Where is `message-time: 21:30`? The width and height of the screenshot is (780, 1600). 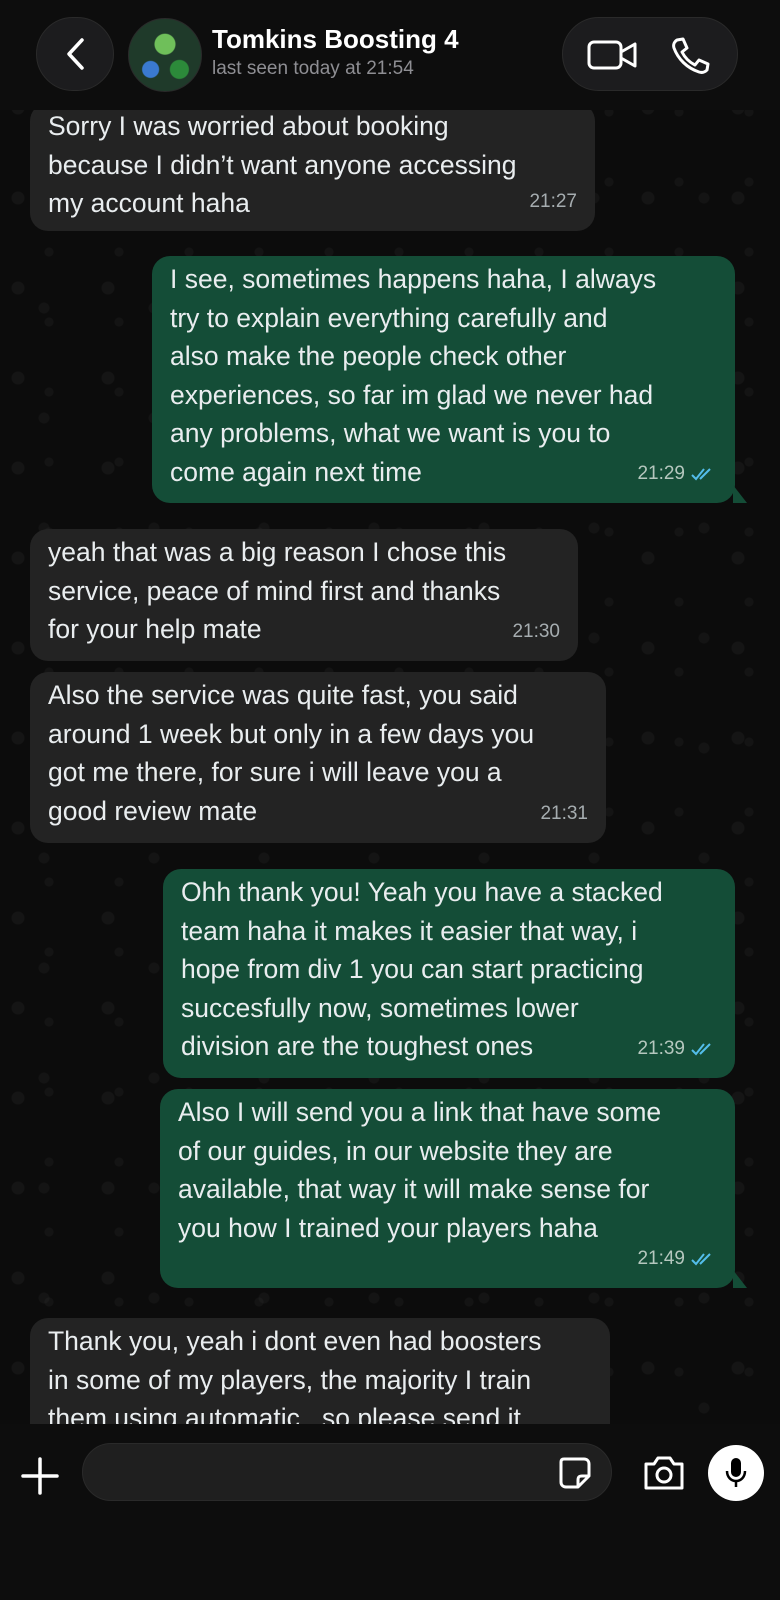 message-time: 21:30 is located at coordinates (536, 631).